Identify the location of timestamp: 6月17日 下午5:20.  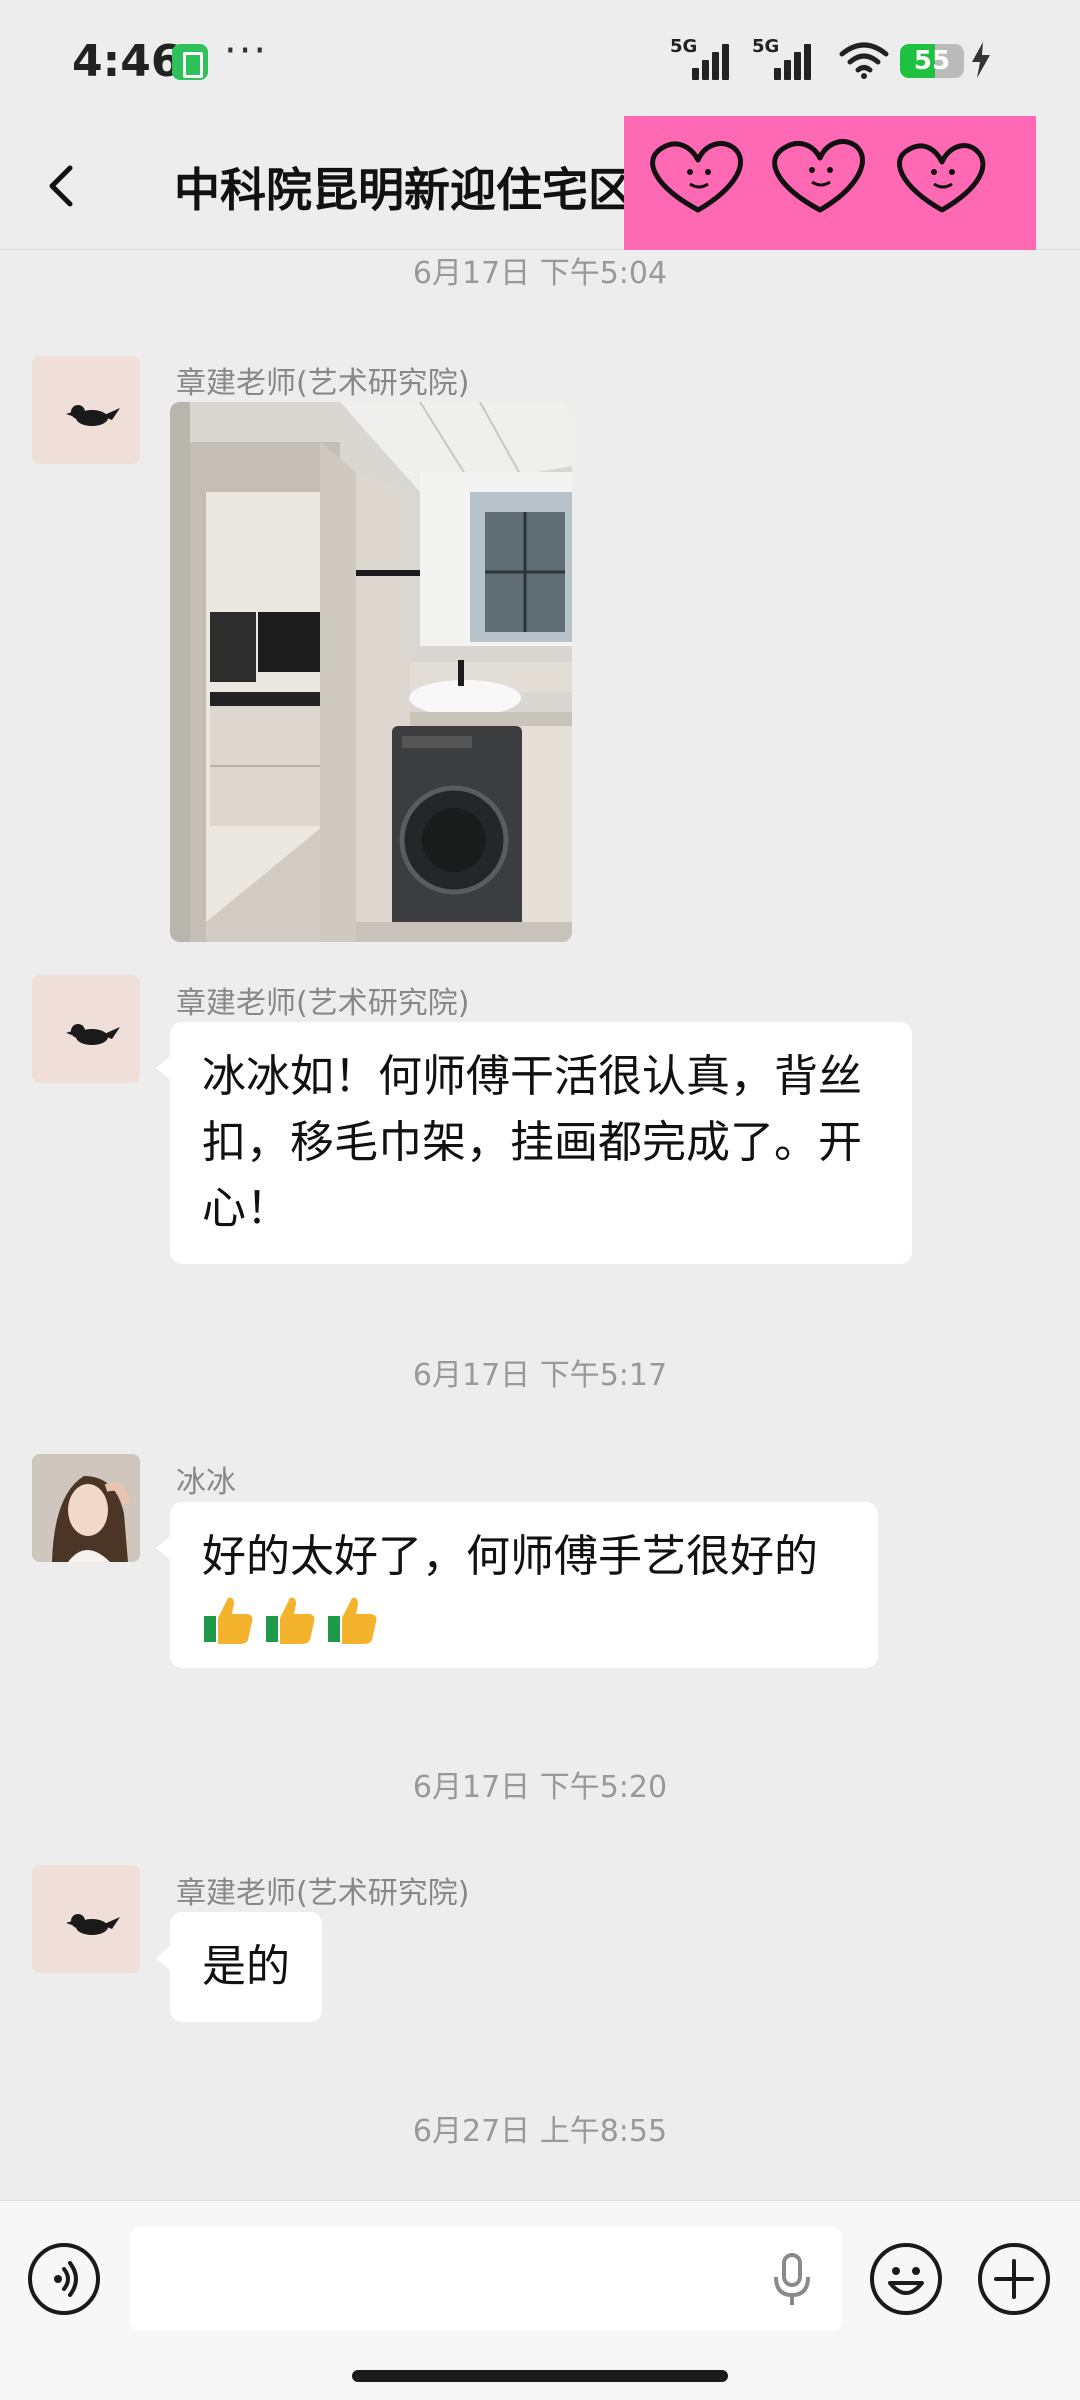
(540, 1787).